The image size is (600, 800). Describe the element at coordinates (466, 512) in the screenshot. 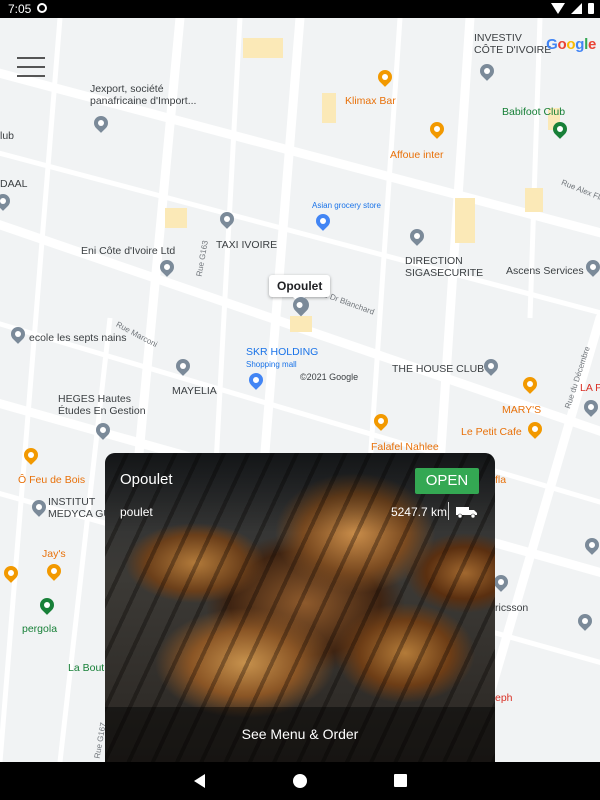

I see `delivery-truck-icon` at that location.